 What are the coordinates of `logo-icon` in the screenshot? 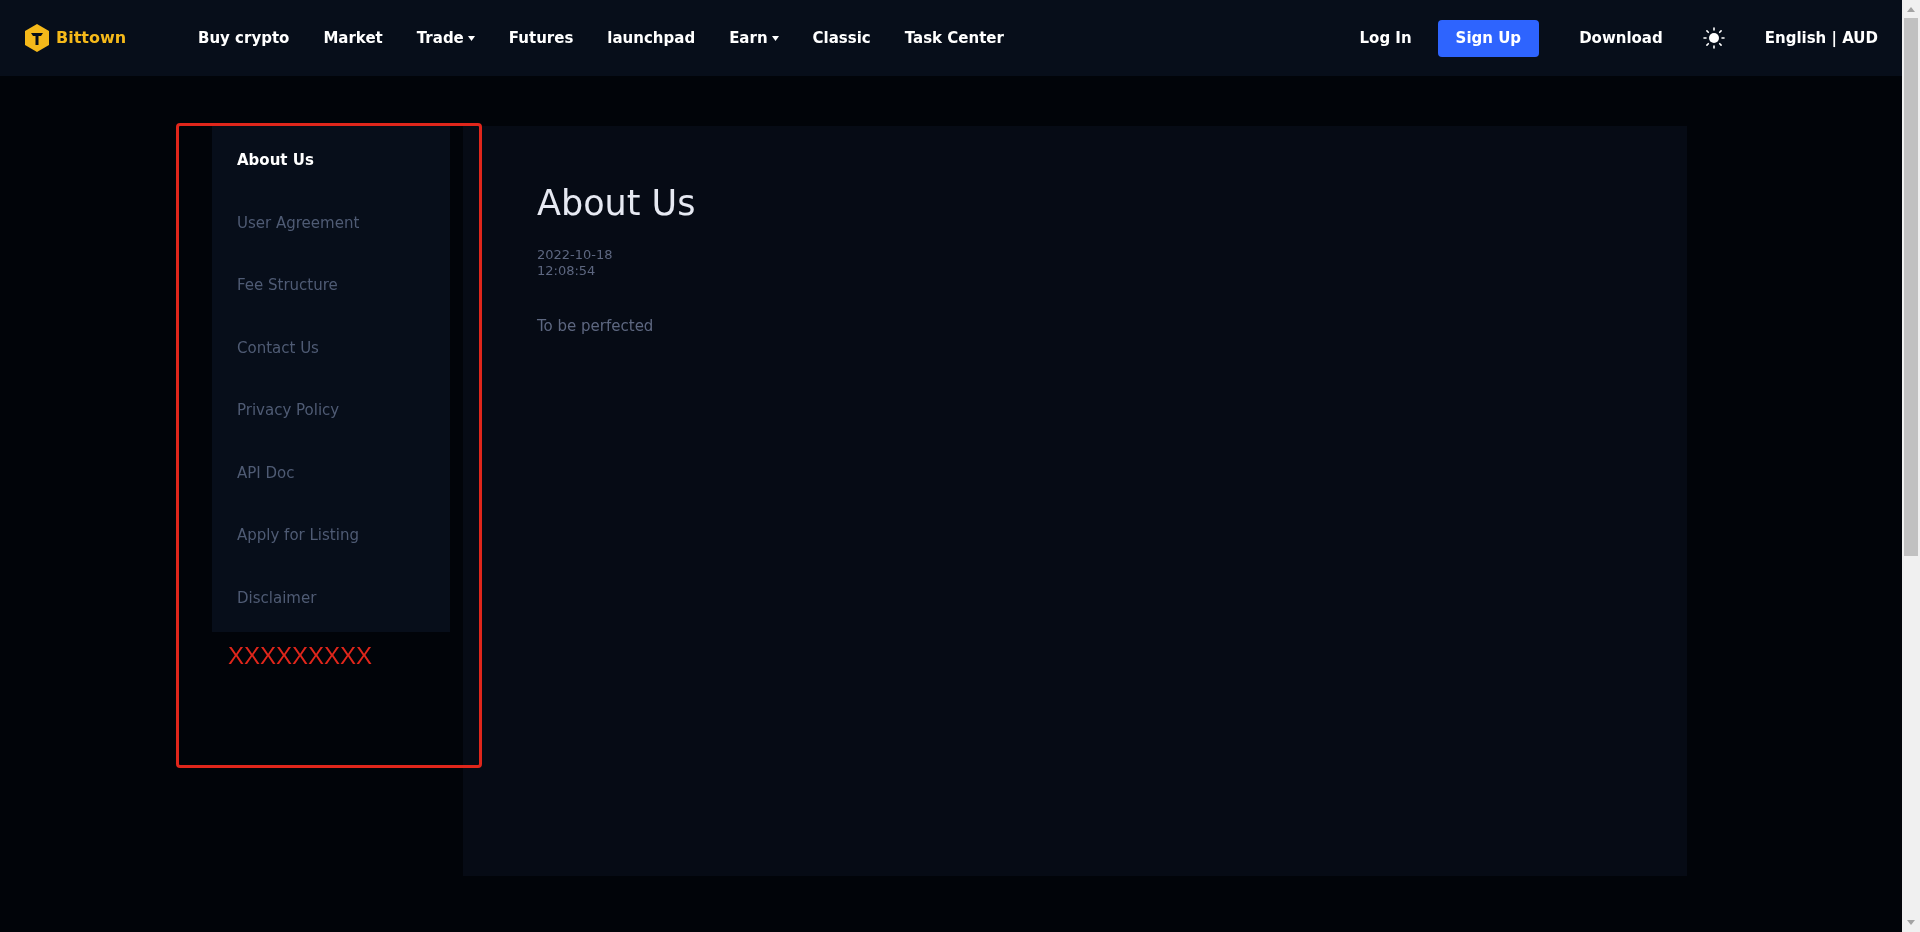 It's located at (37, 38).